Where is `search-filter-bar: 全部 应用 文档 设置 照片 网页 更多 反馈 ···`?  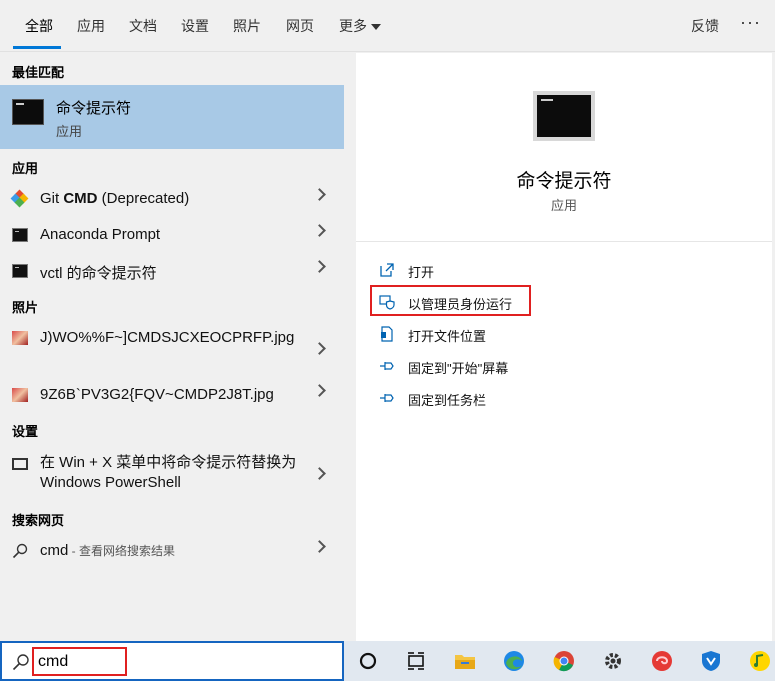 search-filter-bar: 全部 应用 文档 设置 照片 网页 更多 反馈 ··· is located at coordinates (387, 26).